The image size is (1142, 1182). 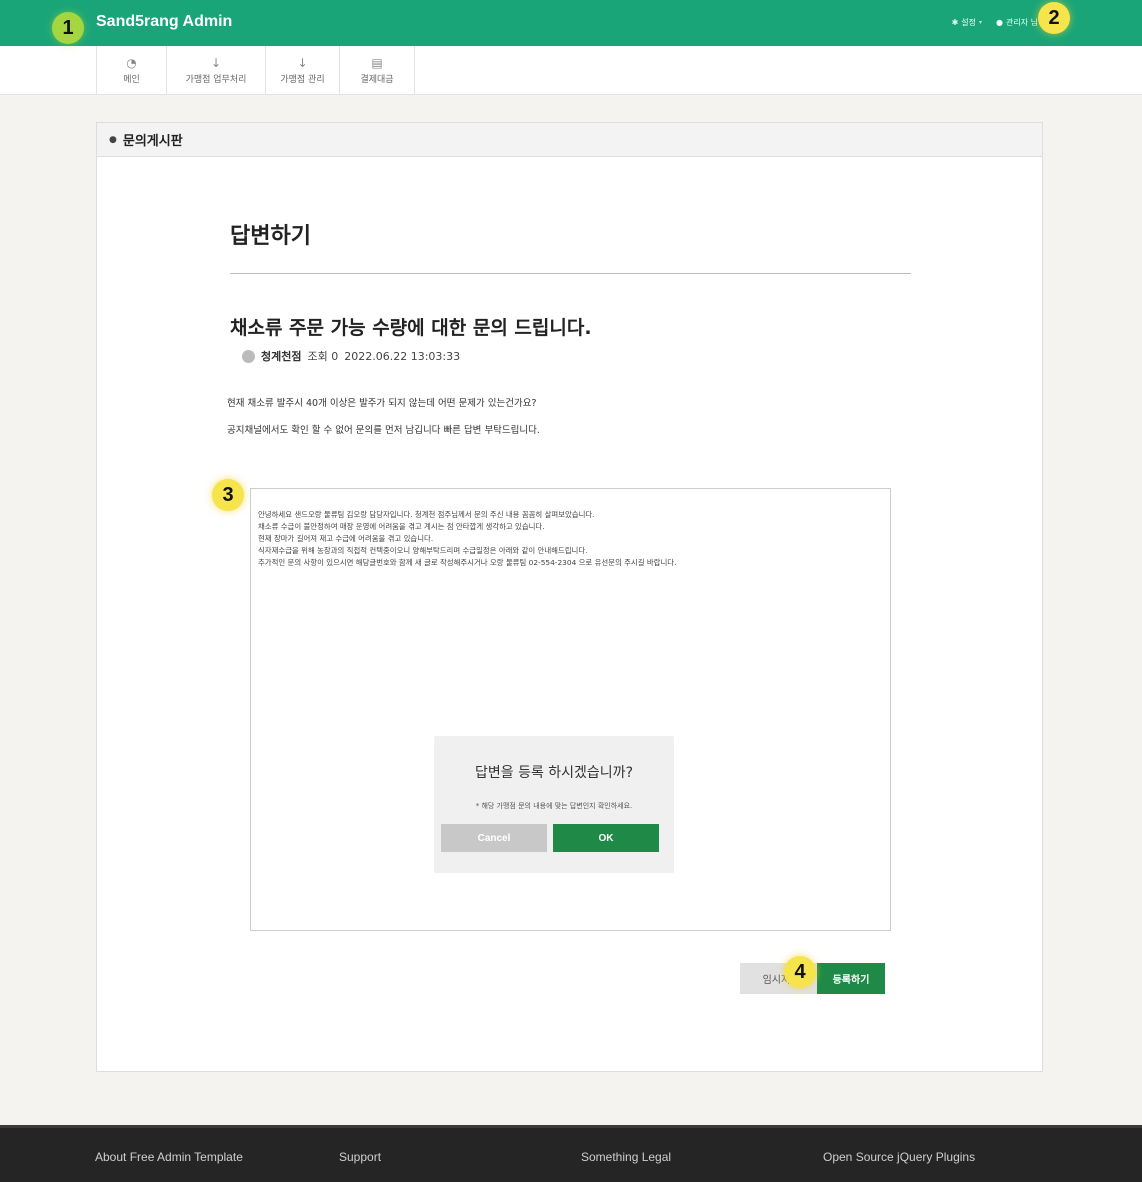 I want to click on footer-link-about: About Free Admin Template, so click(x=169, y=1157).